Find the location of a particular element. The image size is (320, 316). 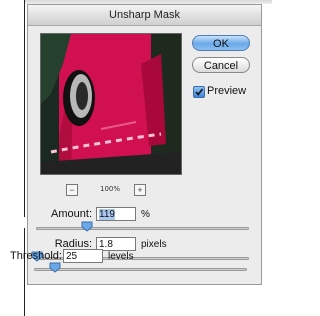

amount-label: Amount: is located at coordinates (71, 214).